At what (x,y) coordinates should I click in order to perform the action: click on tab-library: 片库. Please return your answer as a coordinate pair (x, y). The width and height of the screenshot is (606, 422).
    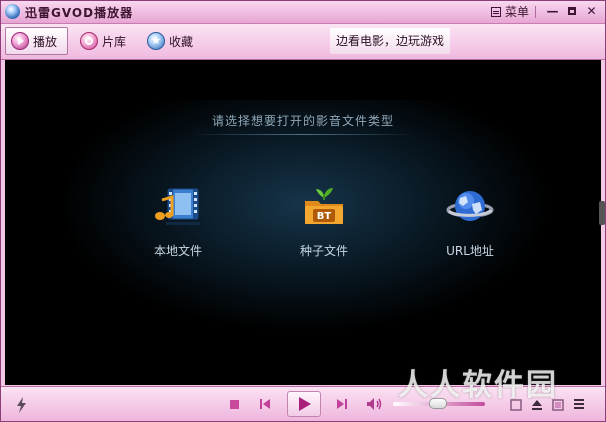
    Looking at the image, I should click on (107, 41).